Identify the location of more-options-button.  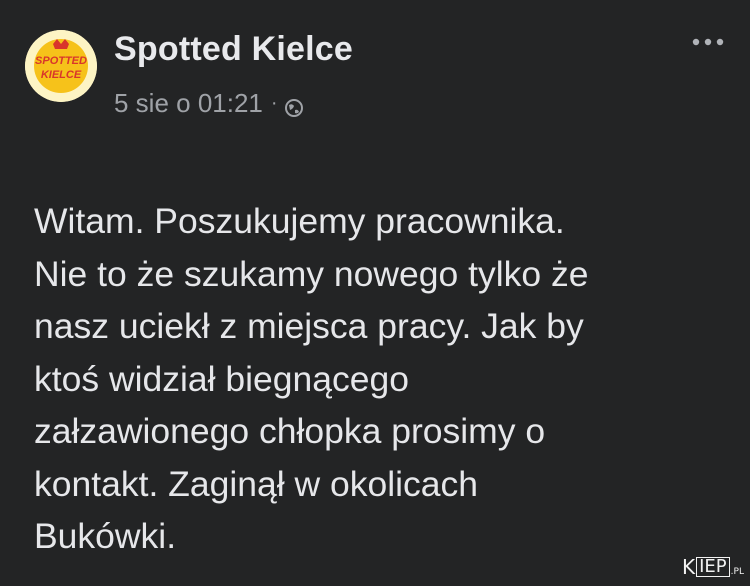
(708, 42).